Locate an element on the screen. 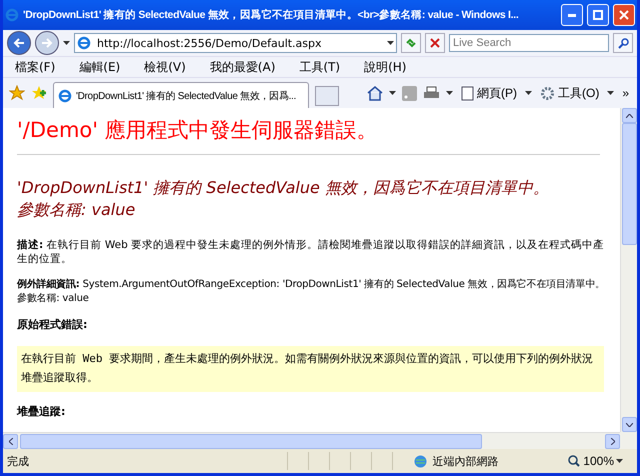  zoom-button: 100% is located at coordinates (591, 461).